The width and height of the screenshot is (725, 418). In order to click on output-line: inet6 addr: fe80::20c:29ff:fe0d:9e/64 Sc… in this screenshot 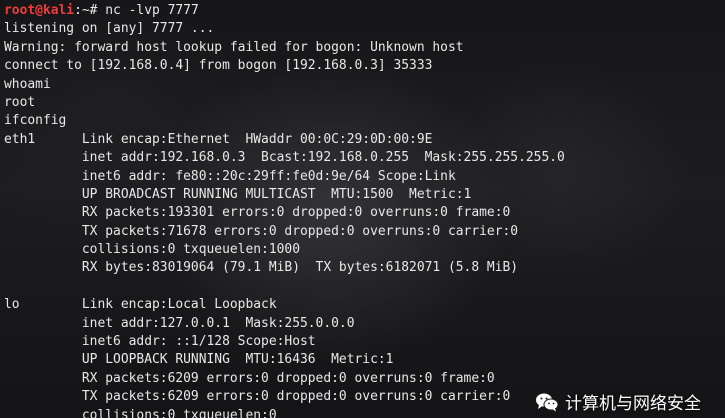, I will do `click(230, 176)`.